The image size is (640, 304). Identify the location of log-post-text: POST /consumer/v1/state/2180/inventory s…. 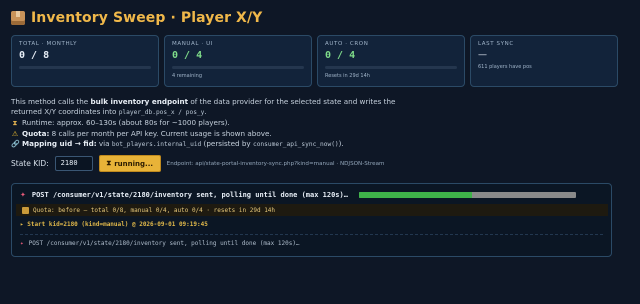
(189, 195).